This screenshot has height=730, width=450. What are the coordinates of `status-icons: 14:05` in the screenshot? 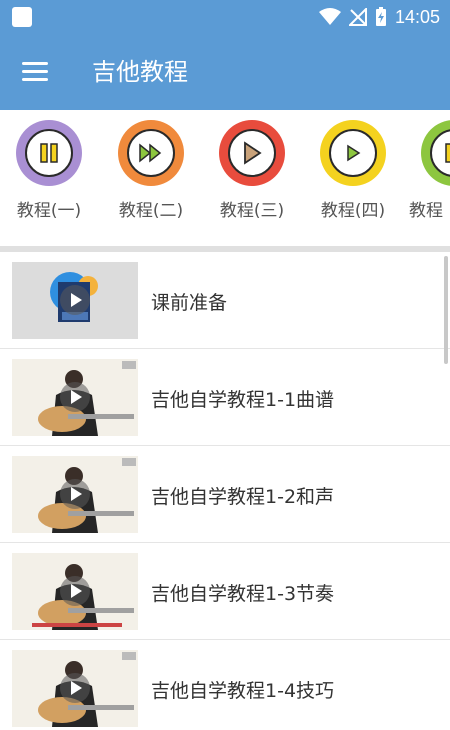 It's located at (379, 17).